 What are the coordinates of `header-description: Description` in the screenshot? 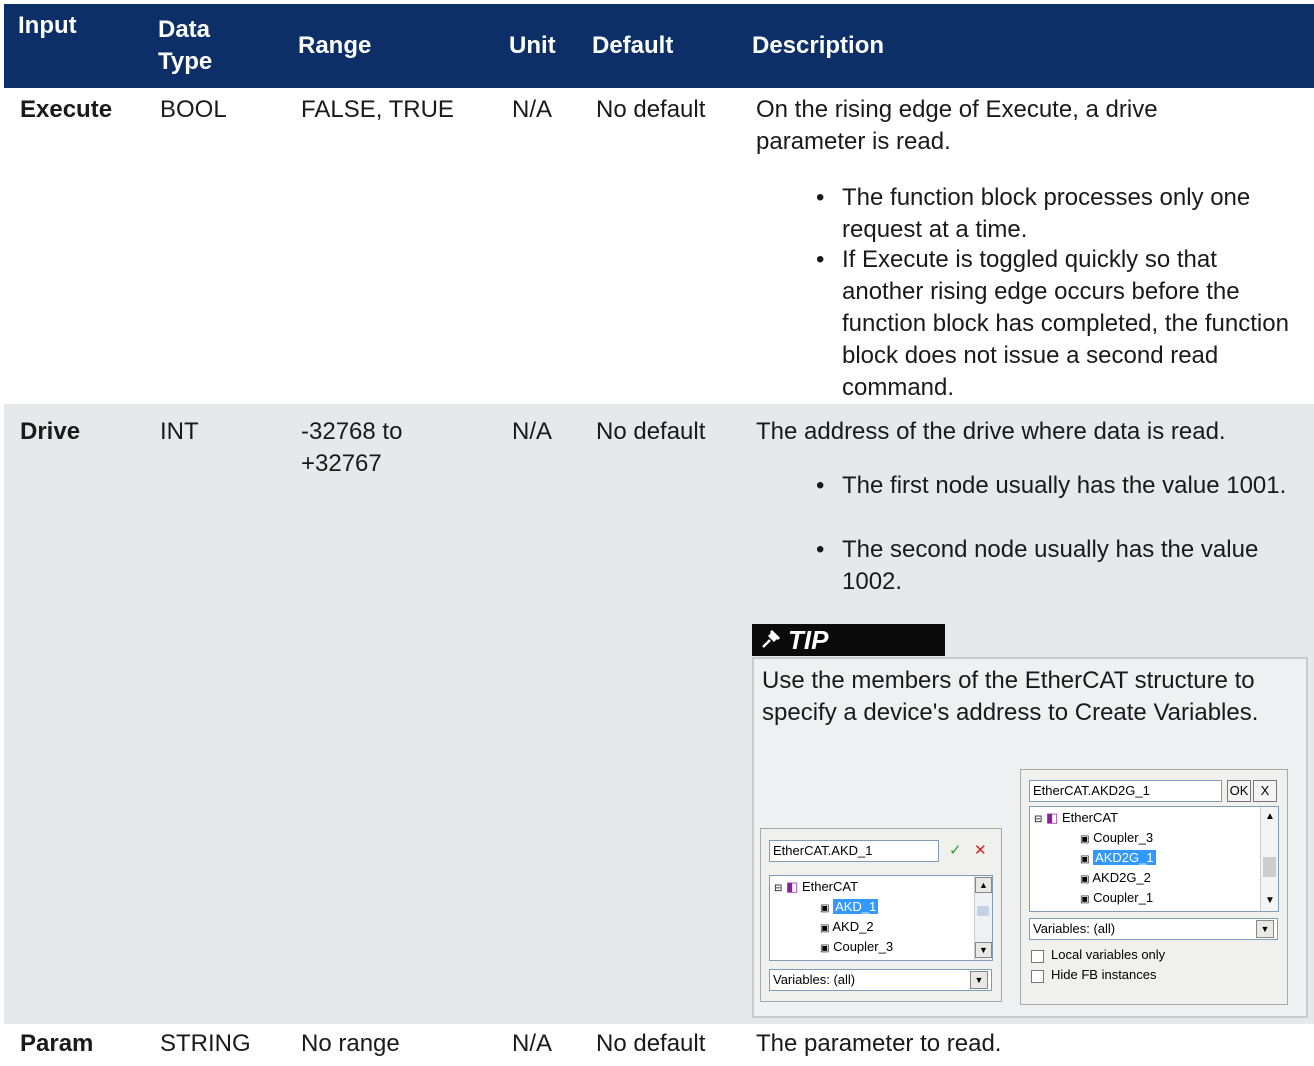 It's located at (818, 45).